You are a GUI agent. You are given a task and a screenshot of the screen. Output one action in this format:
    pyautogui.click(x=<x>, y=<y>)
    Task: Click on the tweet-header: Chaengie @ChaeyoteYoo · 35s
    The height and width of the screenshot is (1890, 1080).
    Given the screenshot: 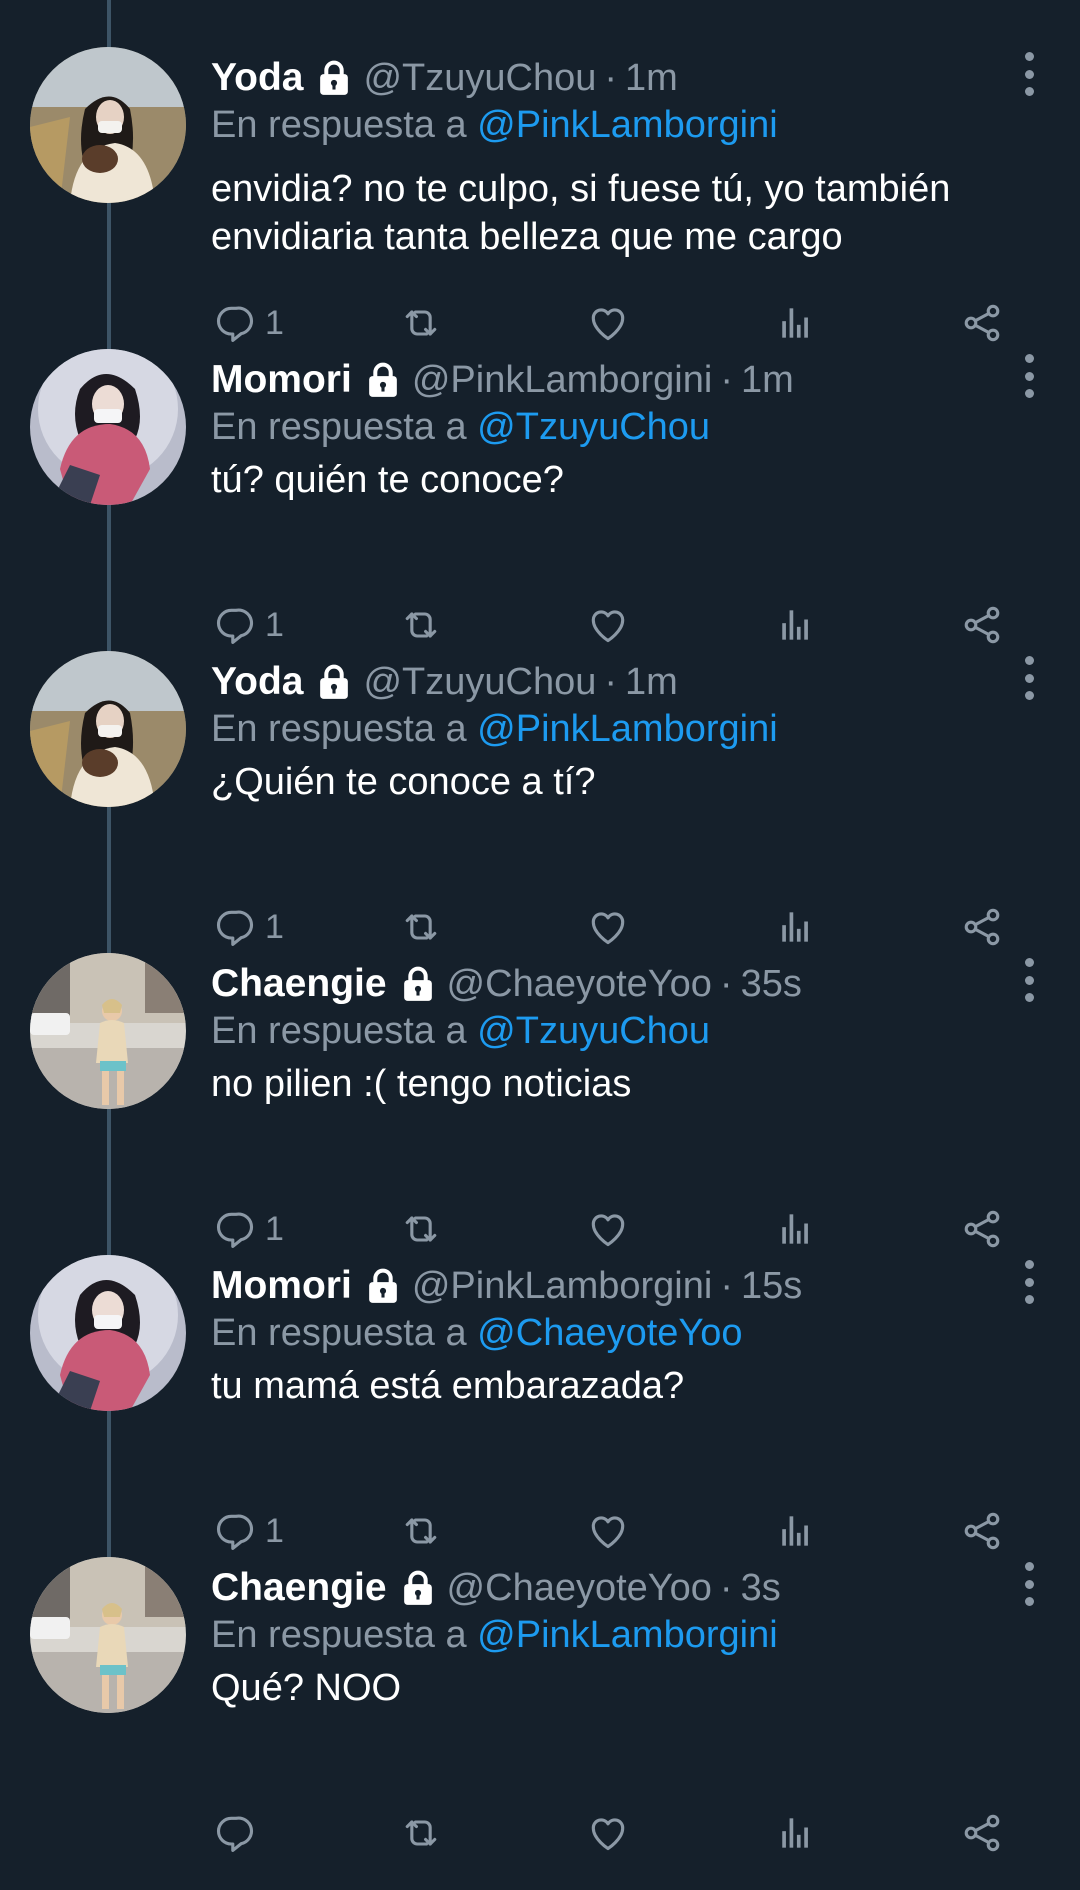 What is the action you would take?
    pyautogui.click(x=601, y=984)
    